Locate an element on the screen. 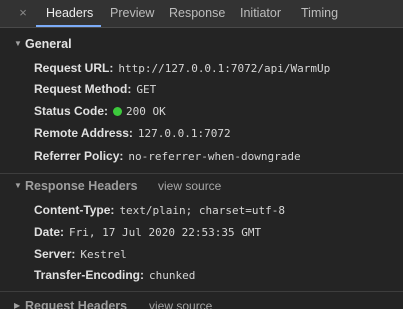 This screenshot has width=403, height=309. header-value: 127.0.0.1:7072 is located at coordinates (184, 133).